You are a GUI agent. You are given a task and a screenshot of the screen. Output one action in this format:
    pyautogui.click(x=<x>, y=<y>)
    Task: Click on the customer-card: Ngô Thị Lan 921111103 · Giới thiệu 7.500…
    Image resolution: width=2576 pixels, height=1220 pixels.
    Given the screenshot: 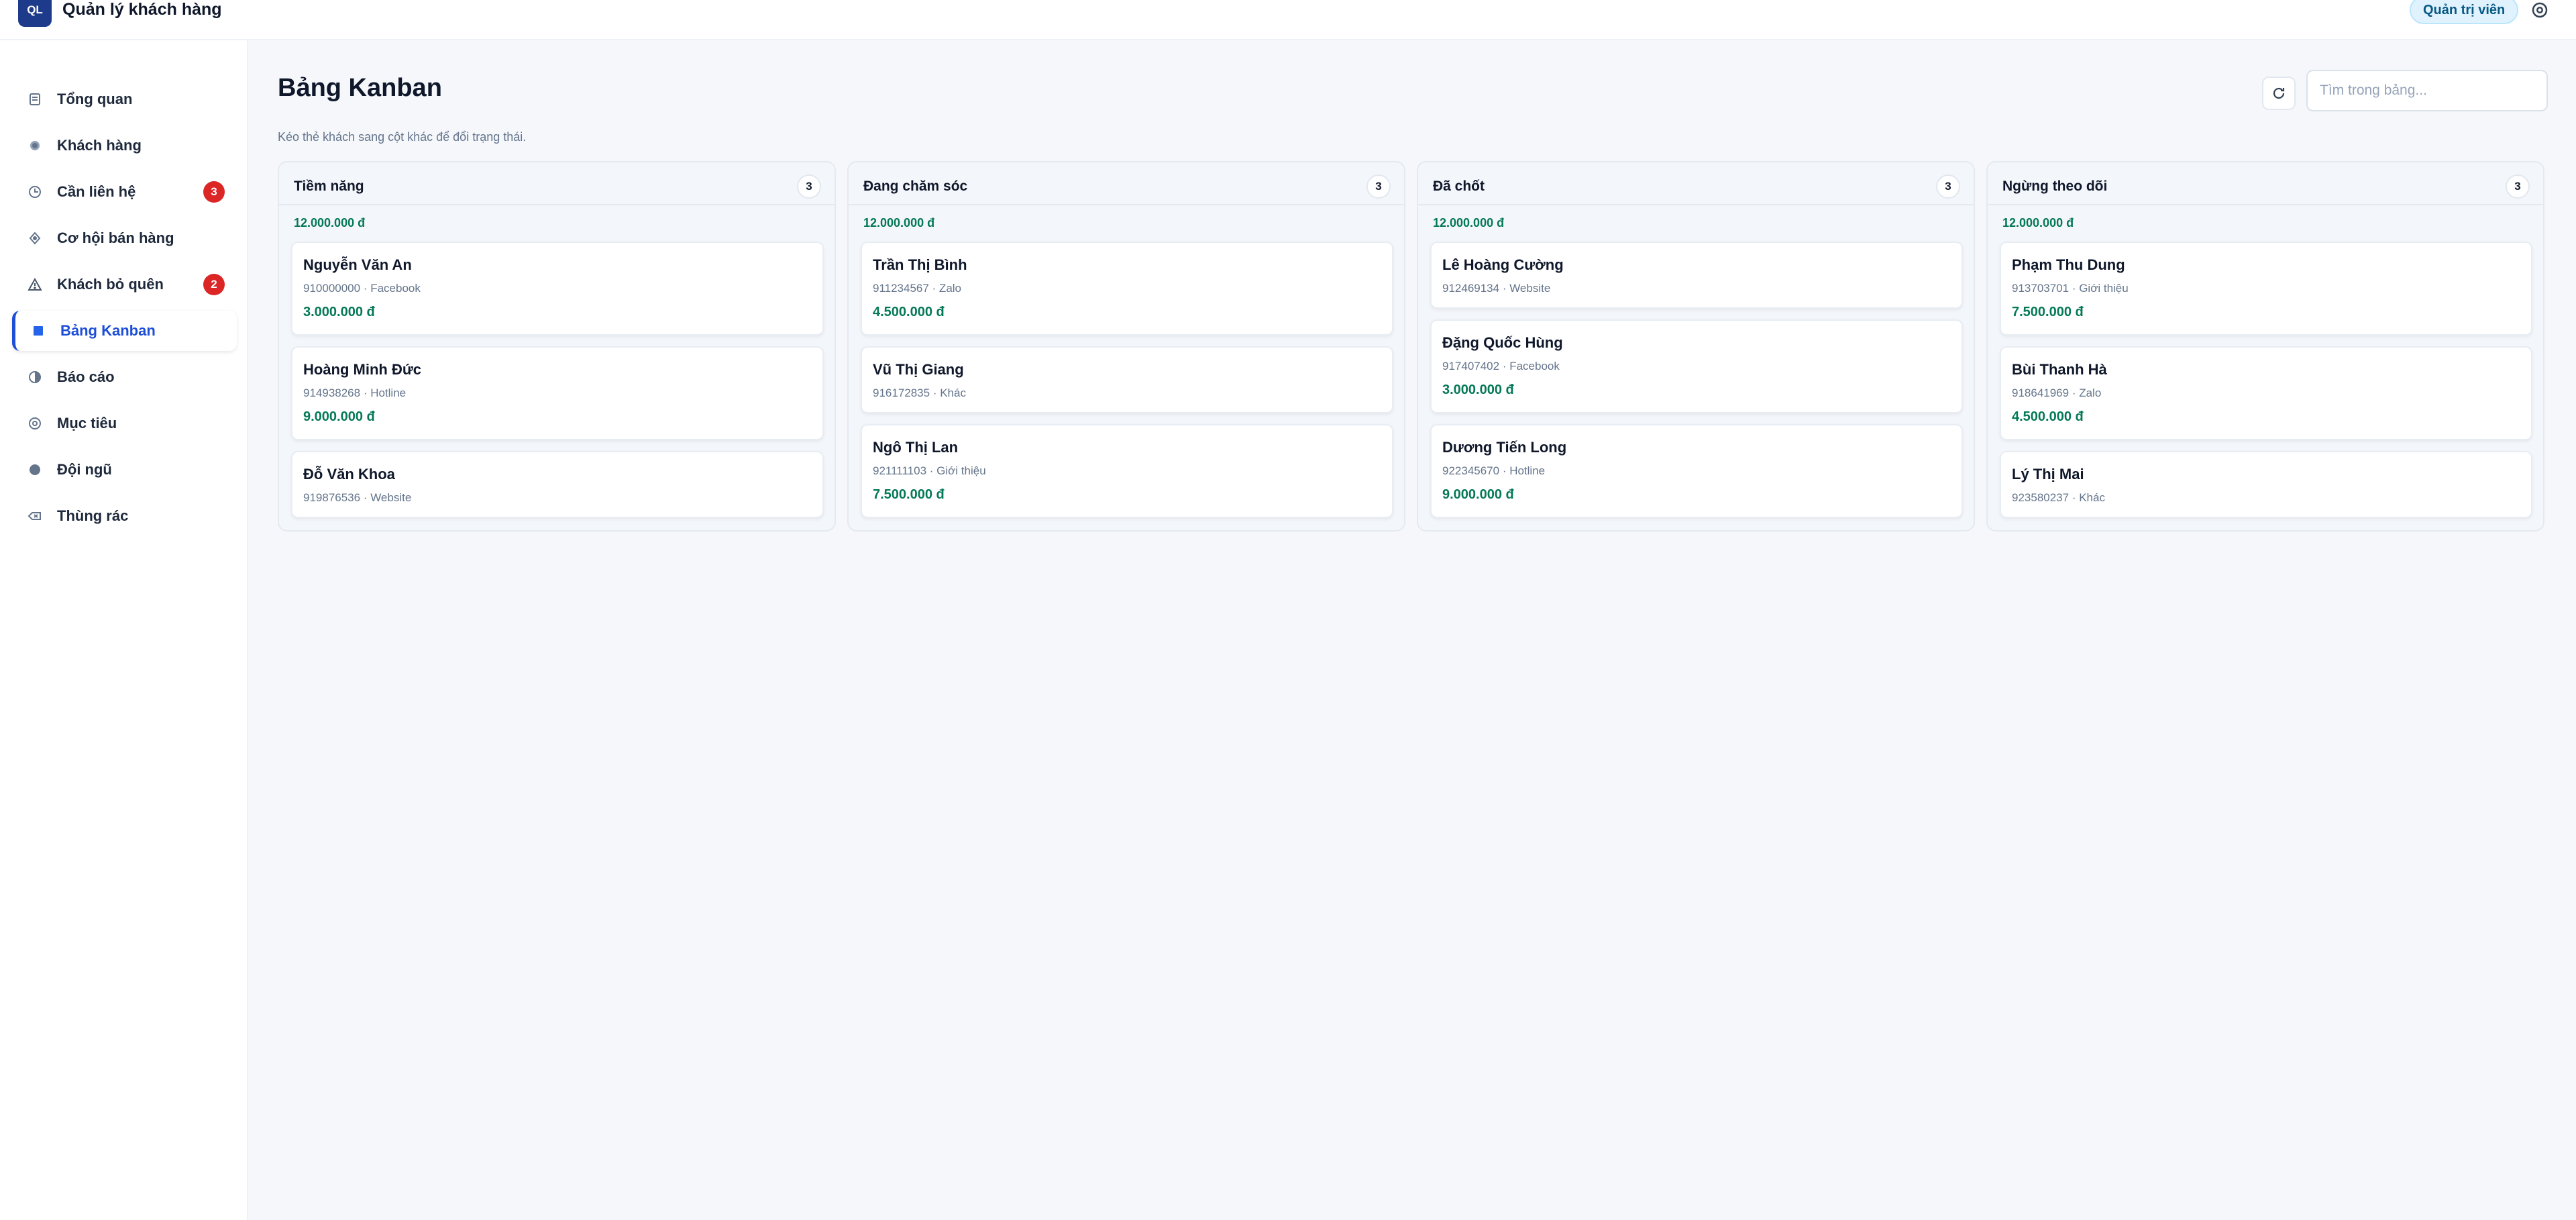 What is the action you would take?
    pyautogui.click(x=1127, y=471)
    